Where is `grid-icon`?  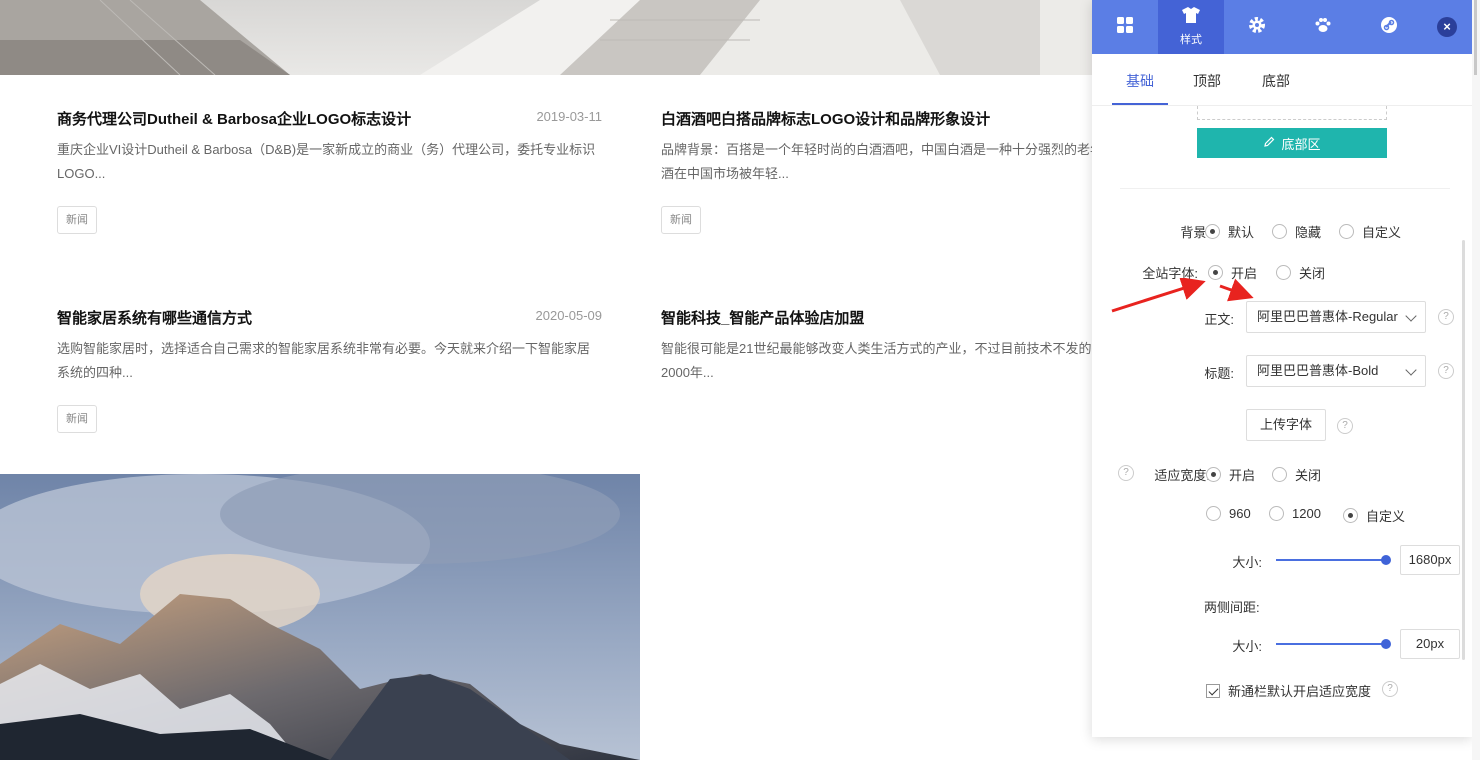 grid-icon is located at coordinates (1125, 27).